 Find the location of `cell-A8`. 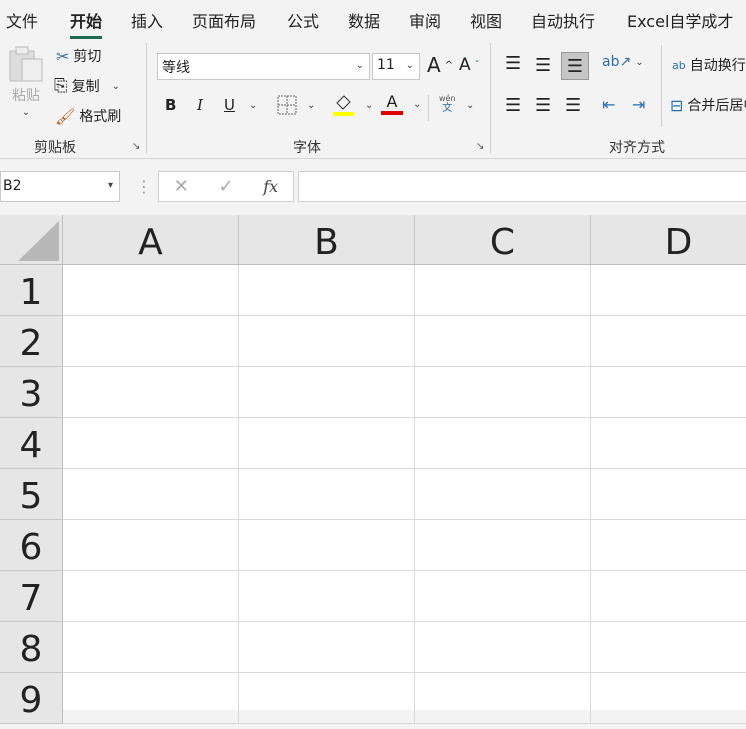

cell-A8 is located at coordinates (151, 647).